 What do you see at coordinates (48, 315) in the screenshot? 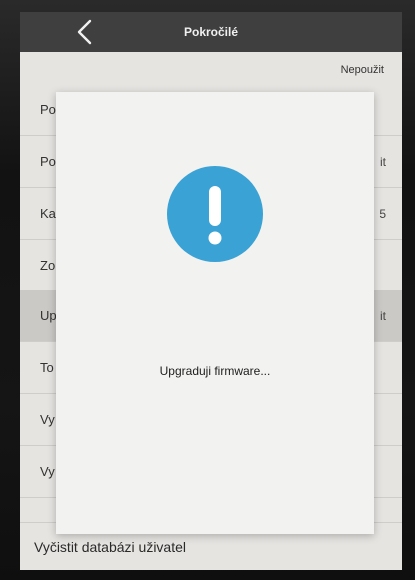
I see `list-item-label: Up` at bounding box center [48, 315].